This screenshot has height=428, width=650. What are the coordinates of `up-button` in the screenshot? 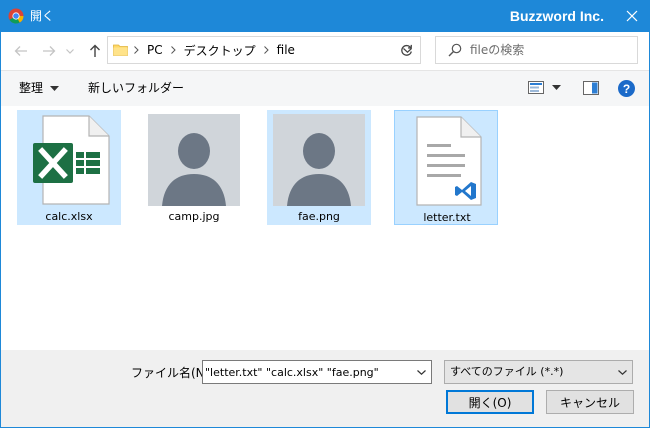 It's located at (95, 51).